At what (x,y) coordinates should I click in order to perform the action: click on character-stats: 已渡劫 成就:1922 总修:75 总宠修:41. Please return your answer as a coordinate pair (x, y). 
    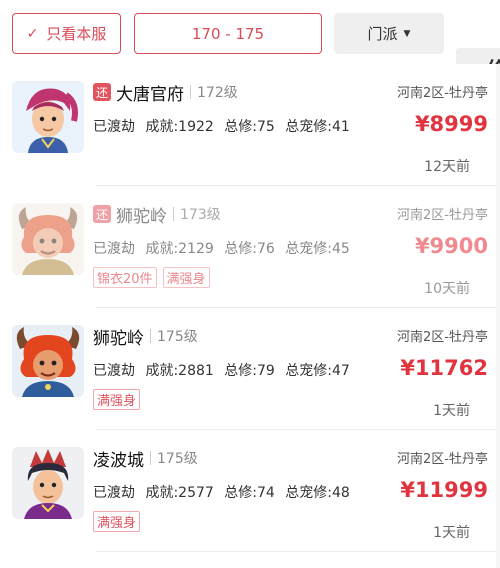
    Looking at the image, I should click on (221, 126).